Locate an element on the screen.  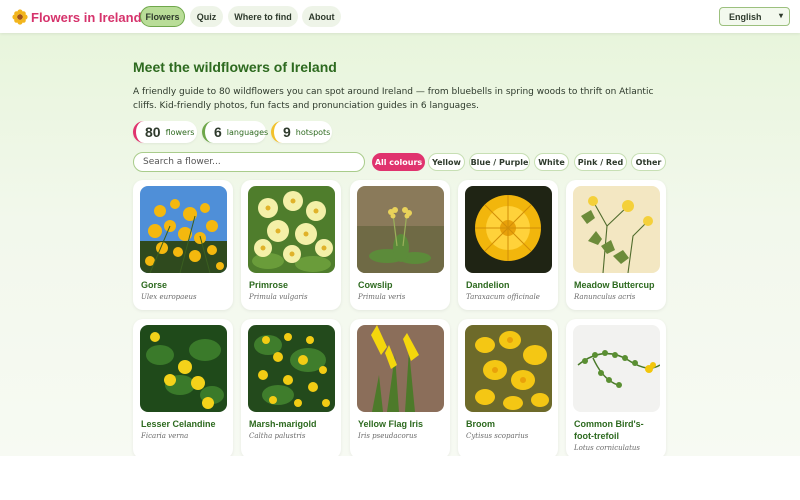
filter-blue-purple: Blue / Purple is located at coordinates (499, 162).